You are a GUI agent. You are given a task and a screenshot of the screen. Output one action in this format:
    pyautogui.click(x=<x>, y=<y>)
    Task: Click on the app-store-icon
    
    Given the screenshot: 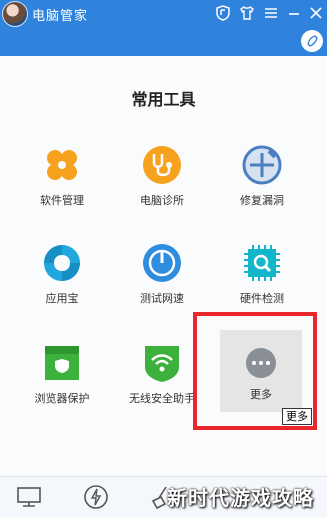 What is the action you would take?
    pyautogui.click(x=62, y=263)
    